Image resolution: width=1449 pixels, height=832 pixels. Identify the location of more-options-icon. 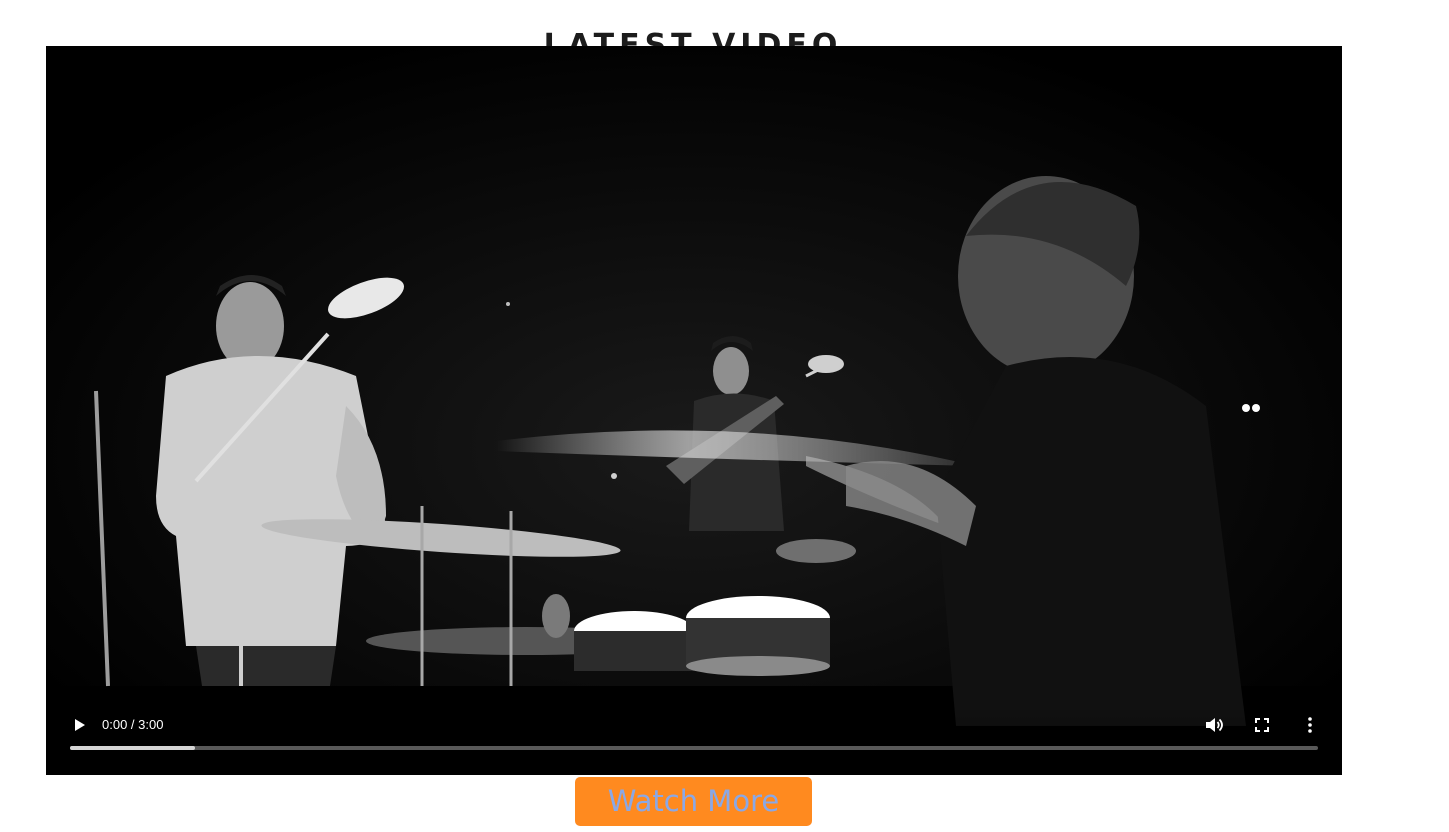
(1310, 725).